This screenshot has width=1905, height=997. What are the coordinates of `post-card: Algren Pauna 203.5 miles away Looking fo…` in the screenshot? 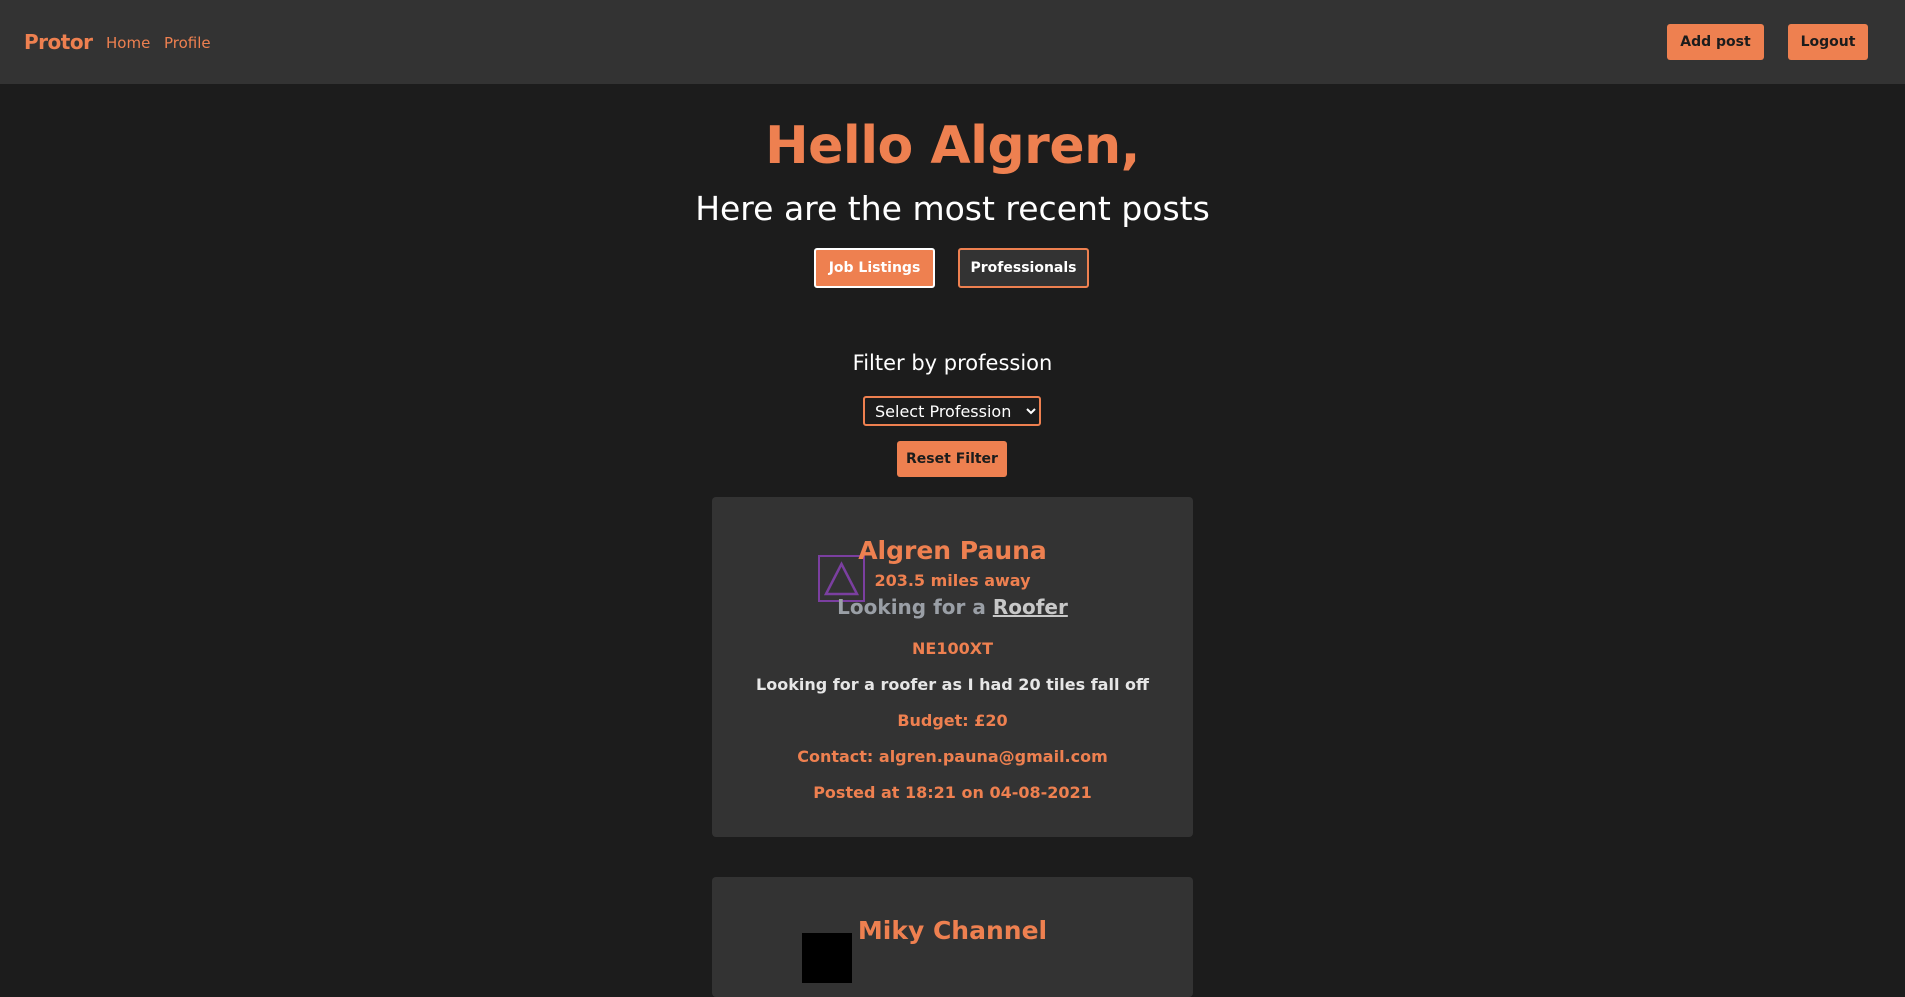 It's located at (952, 667).